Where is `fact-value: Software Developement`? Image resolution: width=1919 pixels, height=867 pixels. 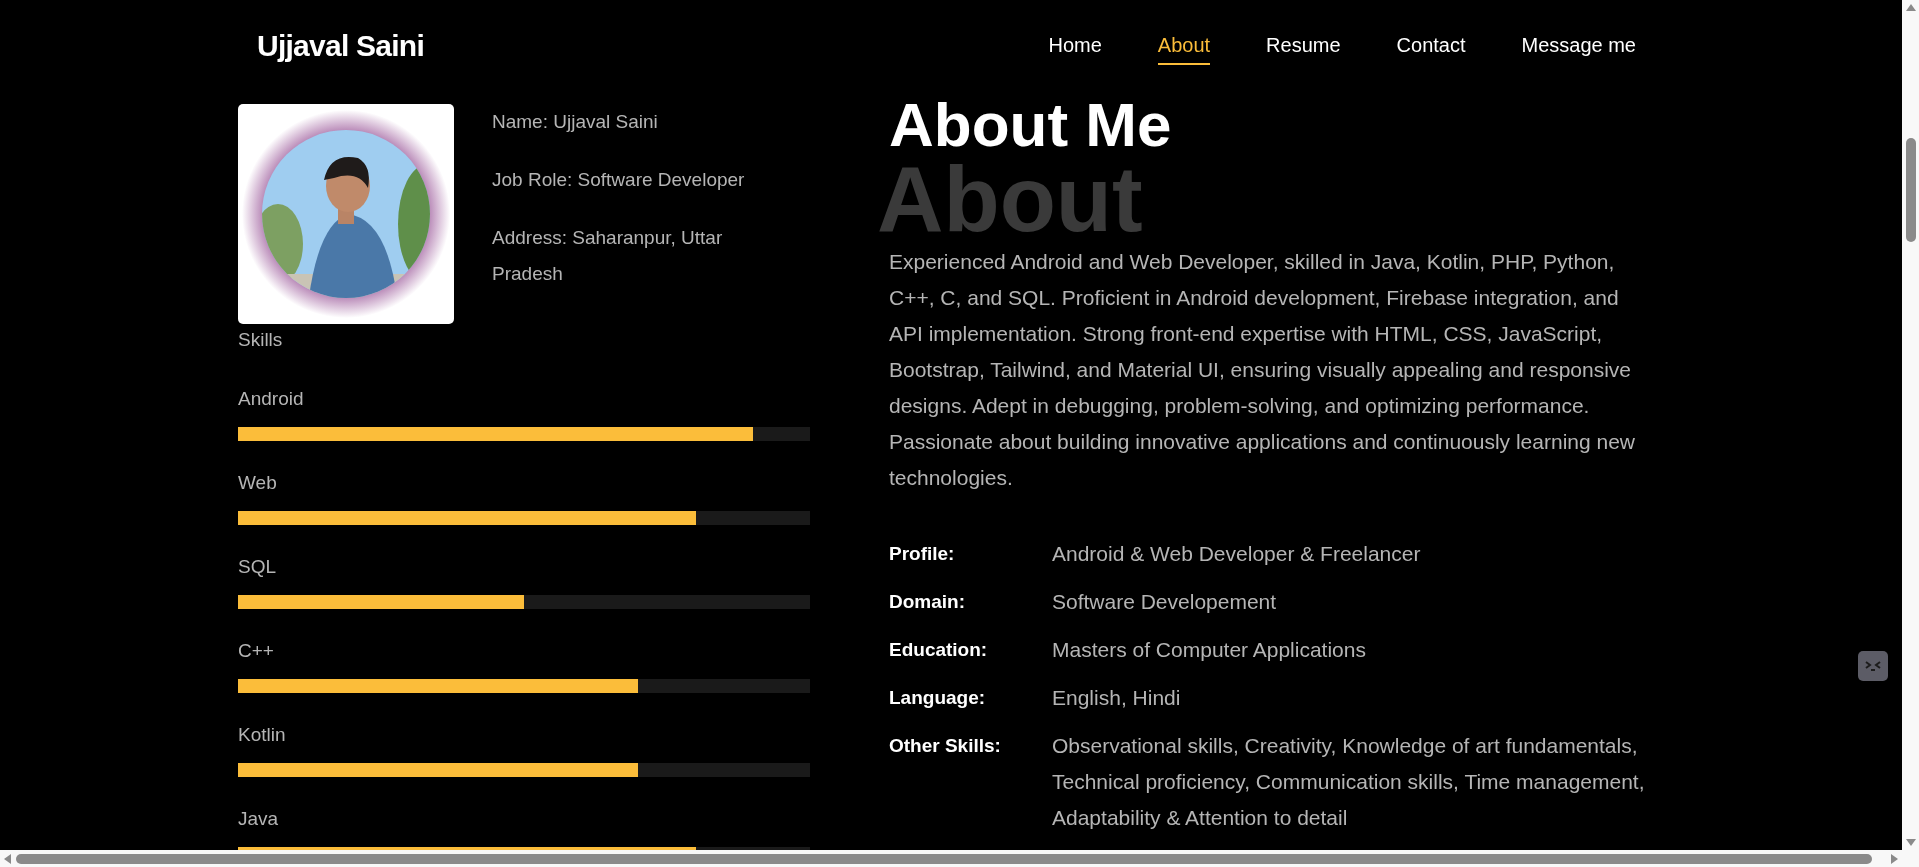
fact-value: Software Developement is located at coordinates (1165, 602).